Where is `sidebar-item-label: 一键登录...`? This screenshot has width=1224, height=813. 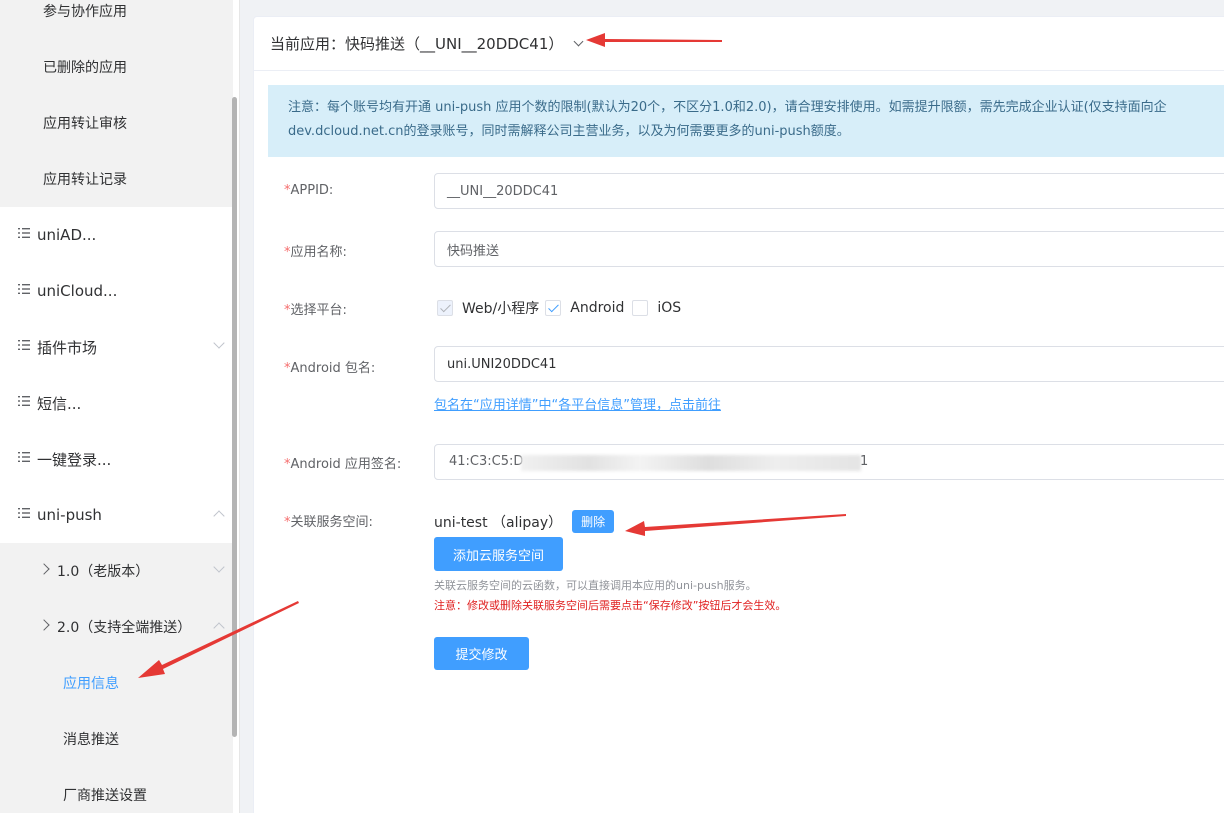
sidebar-item-label: 一键登录... is located at coordinates (74, 459).